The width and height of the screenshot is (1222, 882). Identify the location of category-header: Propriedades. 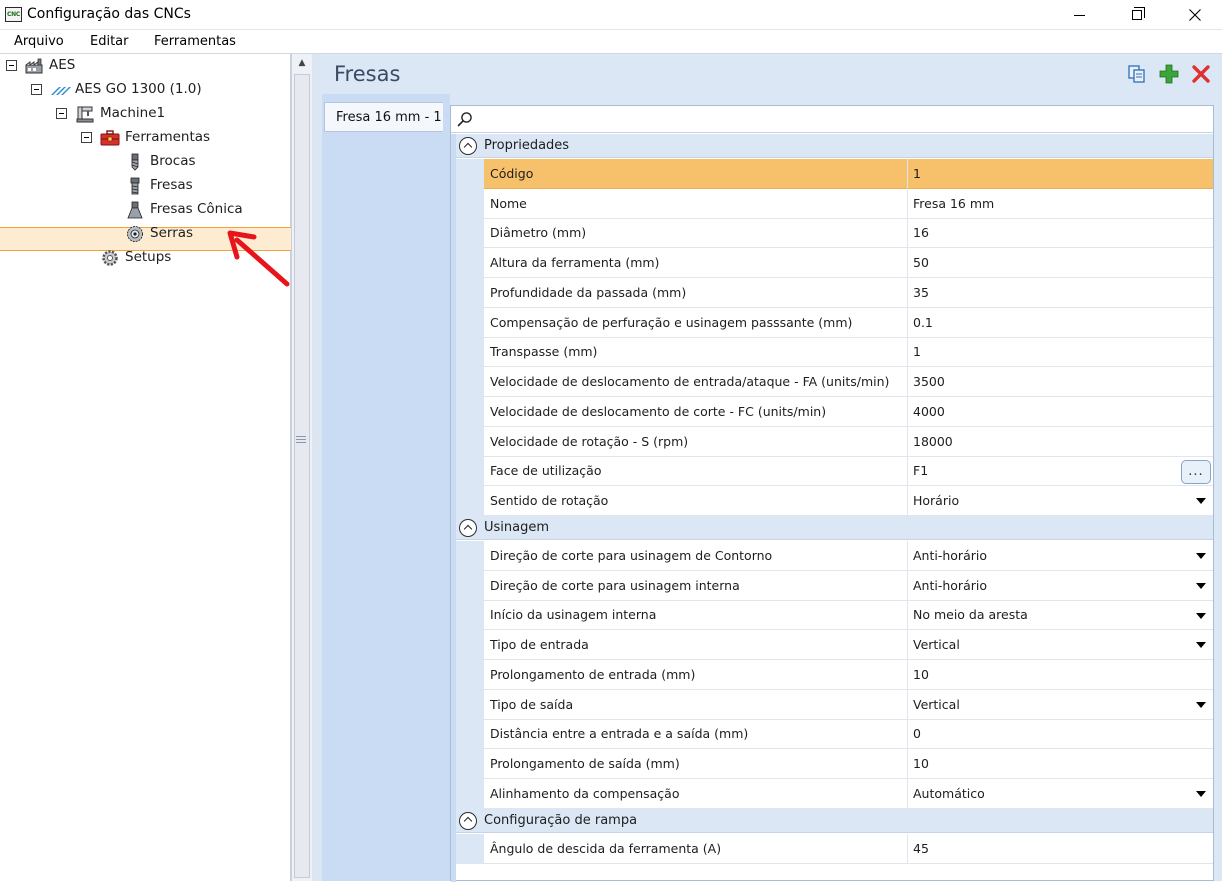
(834, 146).